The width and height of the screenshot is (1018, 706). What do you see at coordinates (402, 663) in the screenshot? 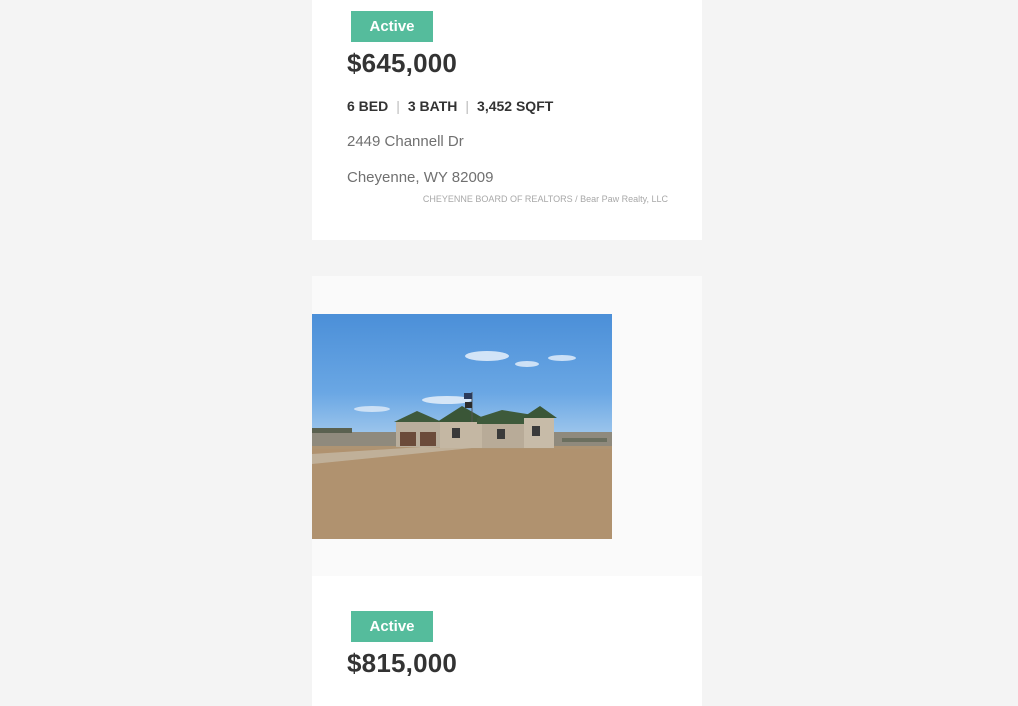
I see `listing-price: $815,000` at bounding box center [402, 663].